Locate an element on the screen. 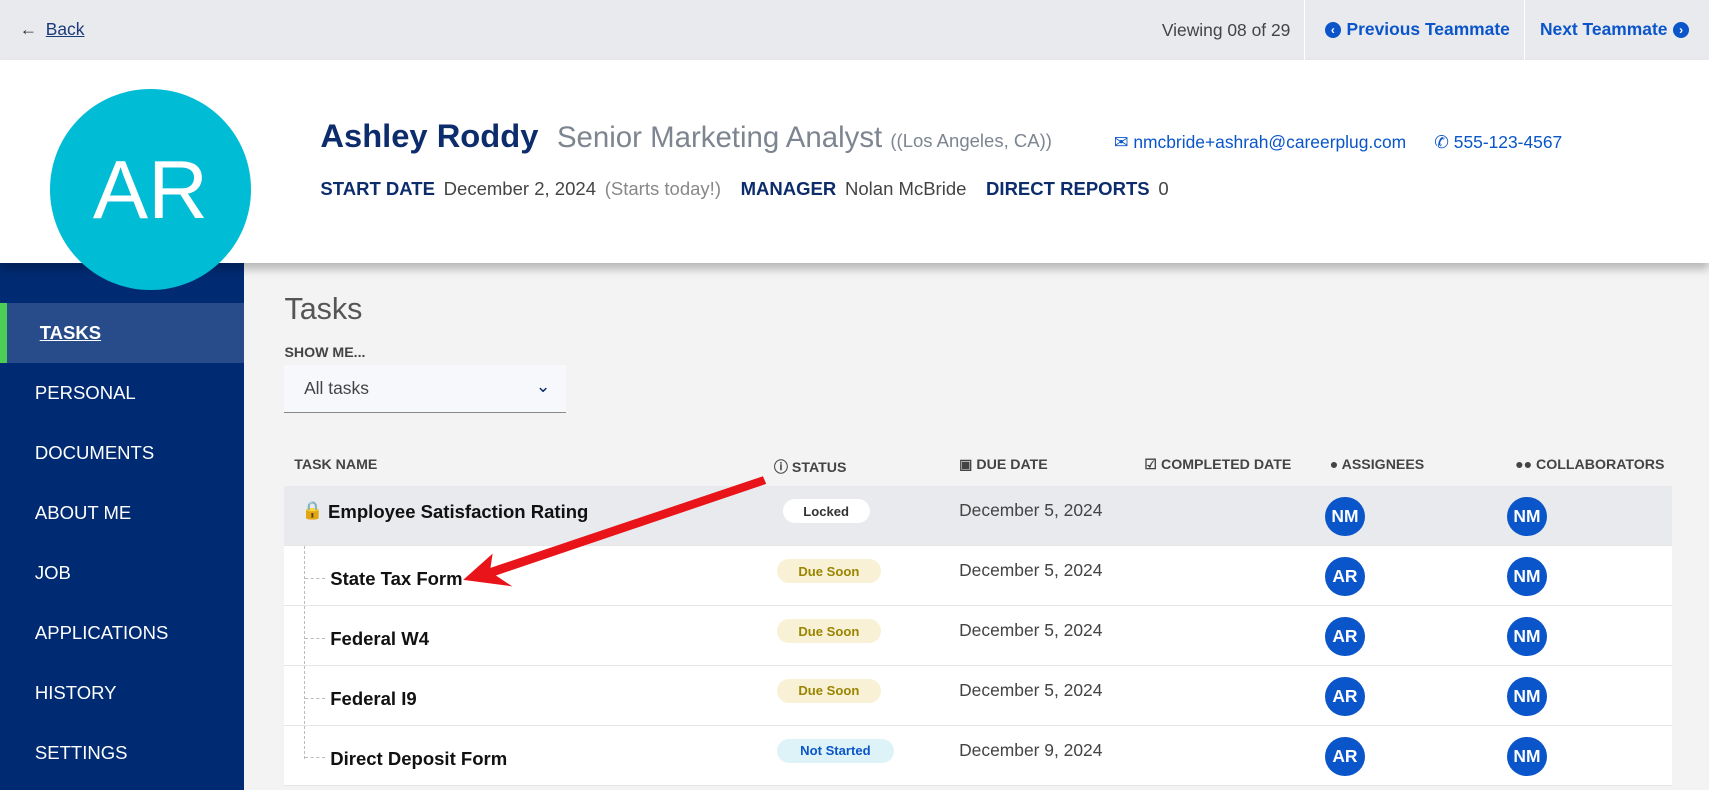 This screenshot has width=1709, height=790. job-title: Senior Marketing Analyst is located at coordinates (719, 137).